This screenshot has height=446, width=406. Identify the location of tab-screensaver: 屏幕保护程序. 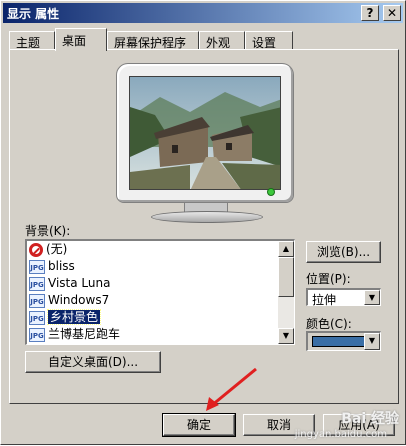
(153, 41).